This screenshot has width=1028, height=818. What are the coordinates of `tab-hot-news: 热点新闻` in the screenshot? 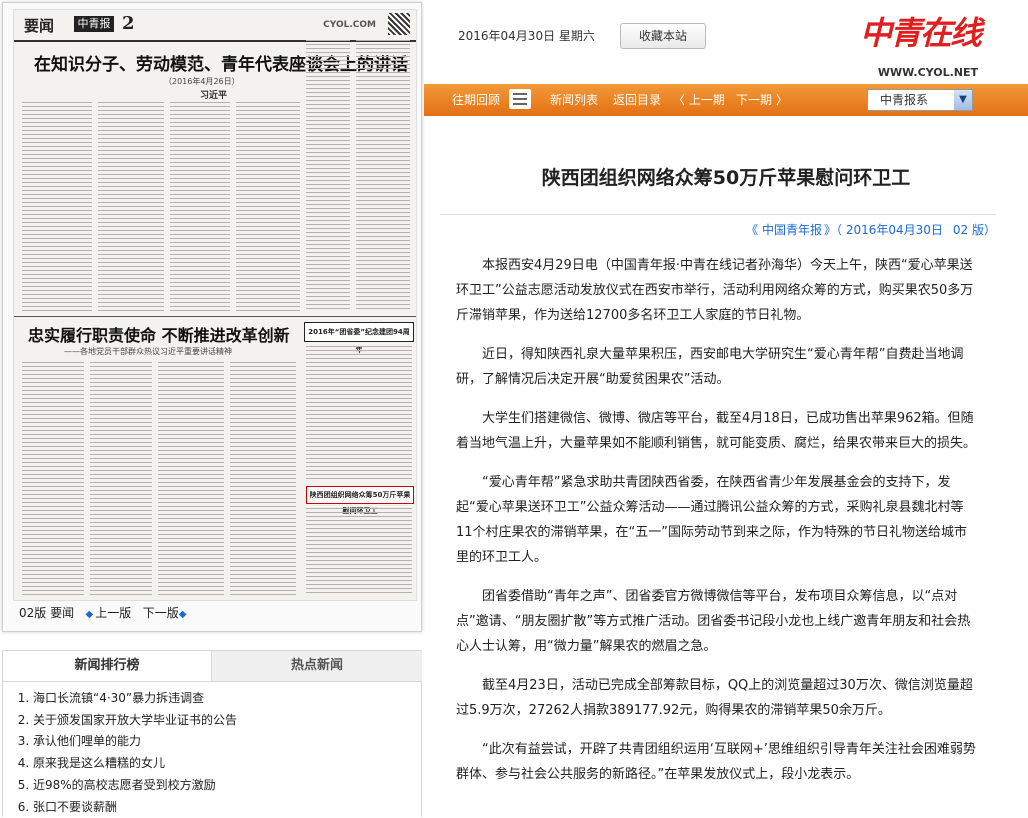 It's located at (316, 666).